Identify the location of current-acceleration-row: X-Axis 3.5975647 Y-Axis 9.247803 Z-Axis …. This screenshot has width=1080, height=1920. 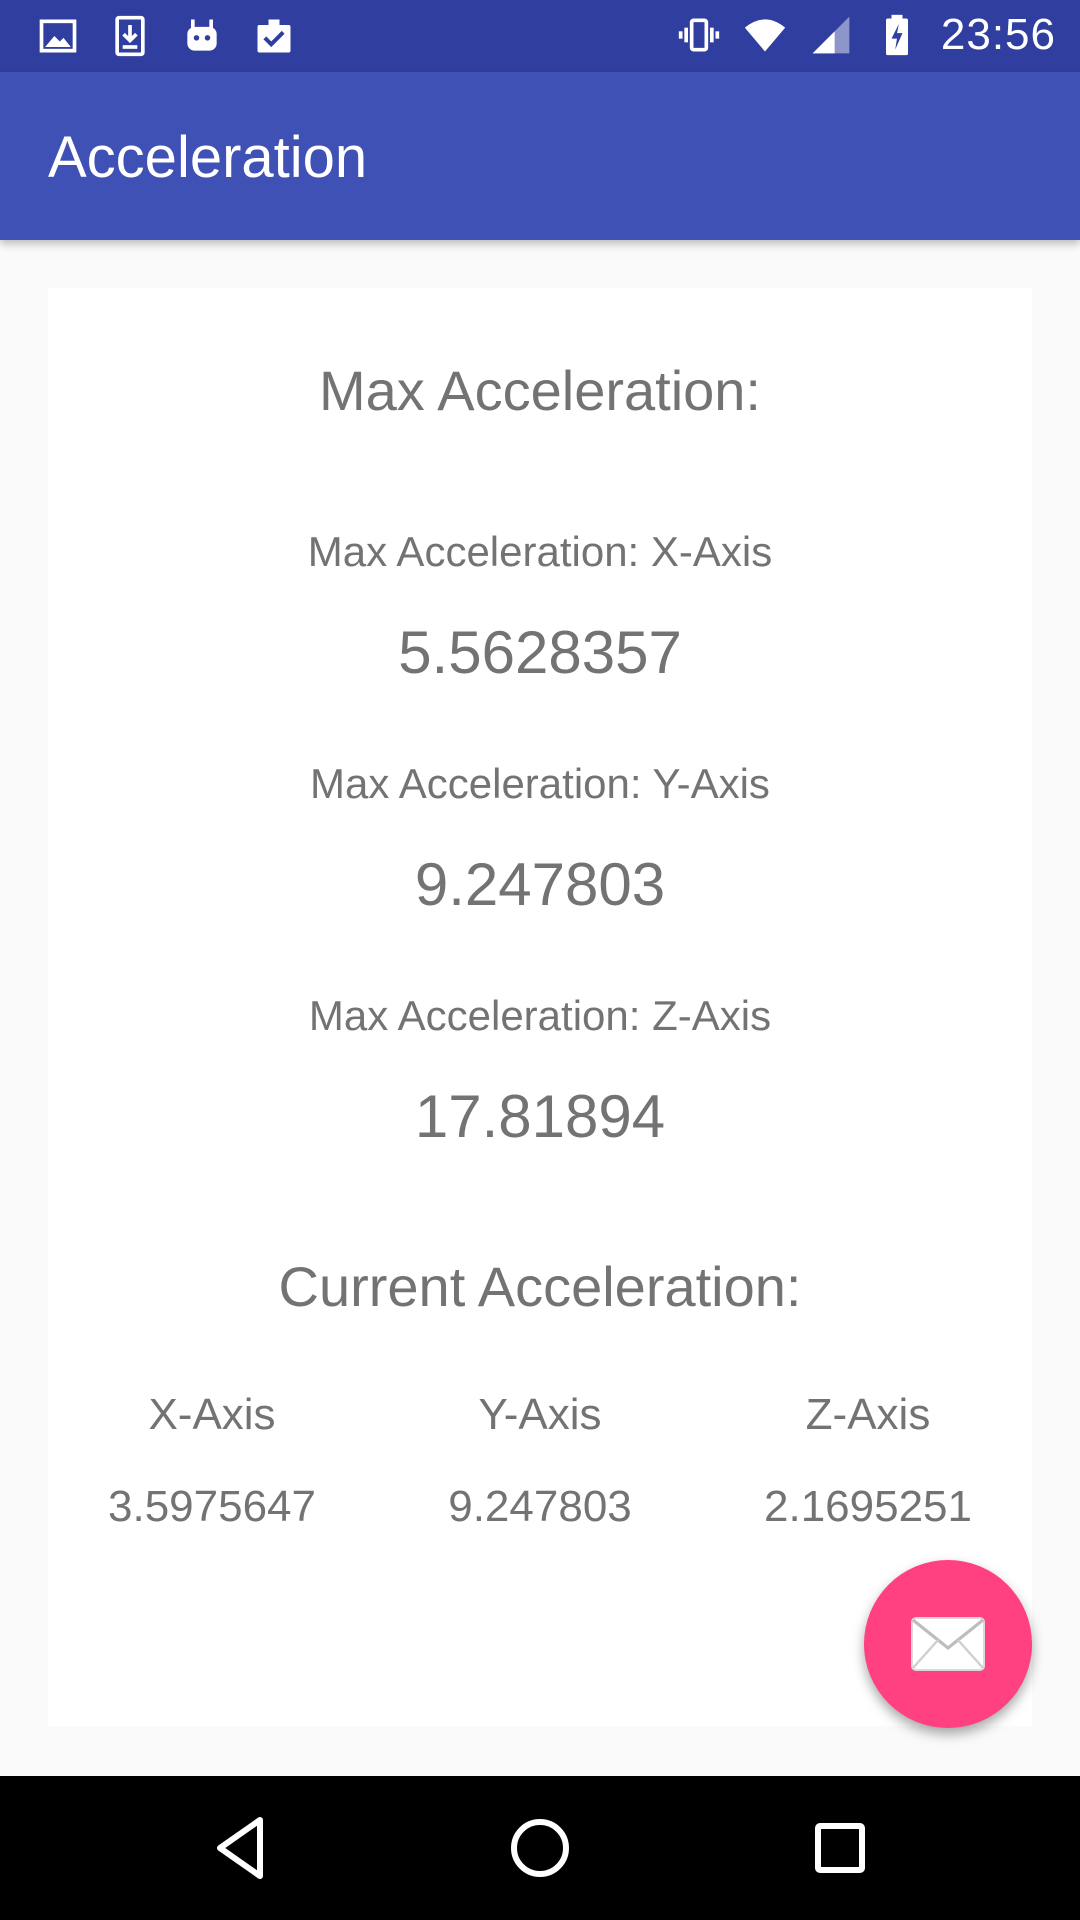
(540, 1461).